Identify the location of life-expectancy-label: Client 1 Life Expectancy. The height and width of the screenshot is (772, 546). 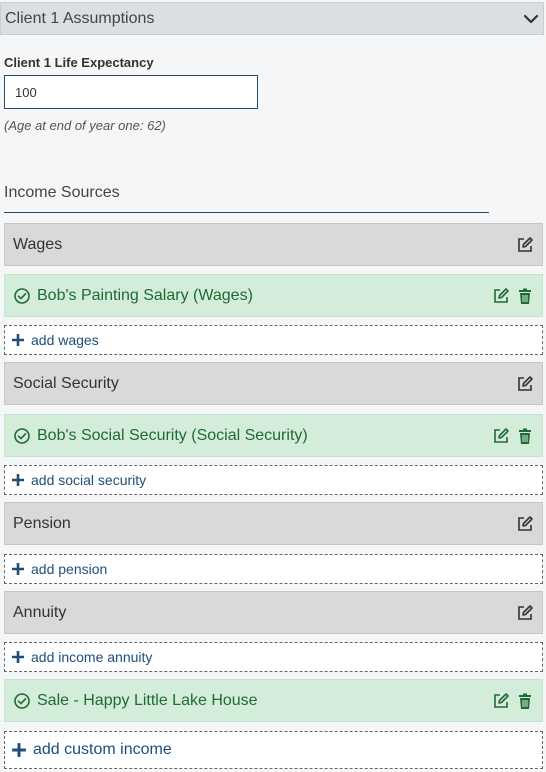
(79, 62).